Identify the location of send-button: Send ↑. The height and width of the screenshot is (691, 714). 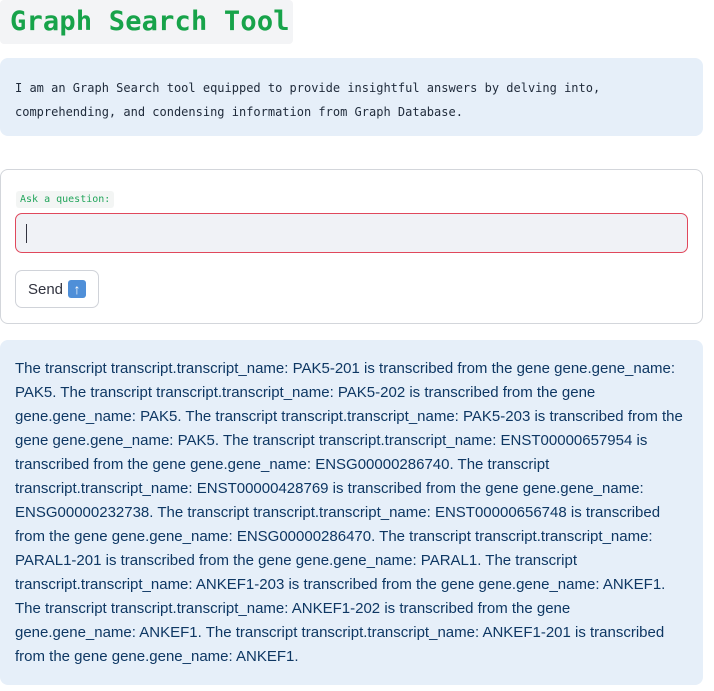
(57, 289).